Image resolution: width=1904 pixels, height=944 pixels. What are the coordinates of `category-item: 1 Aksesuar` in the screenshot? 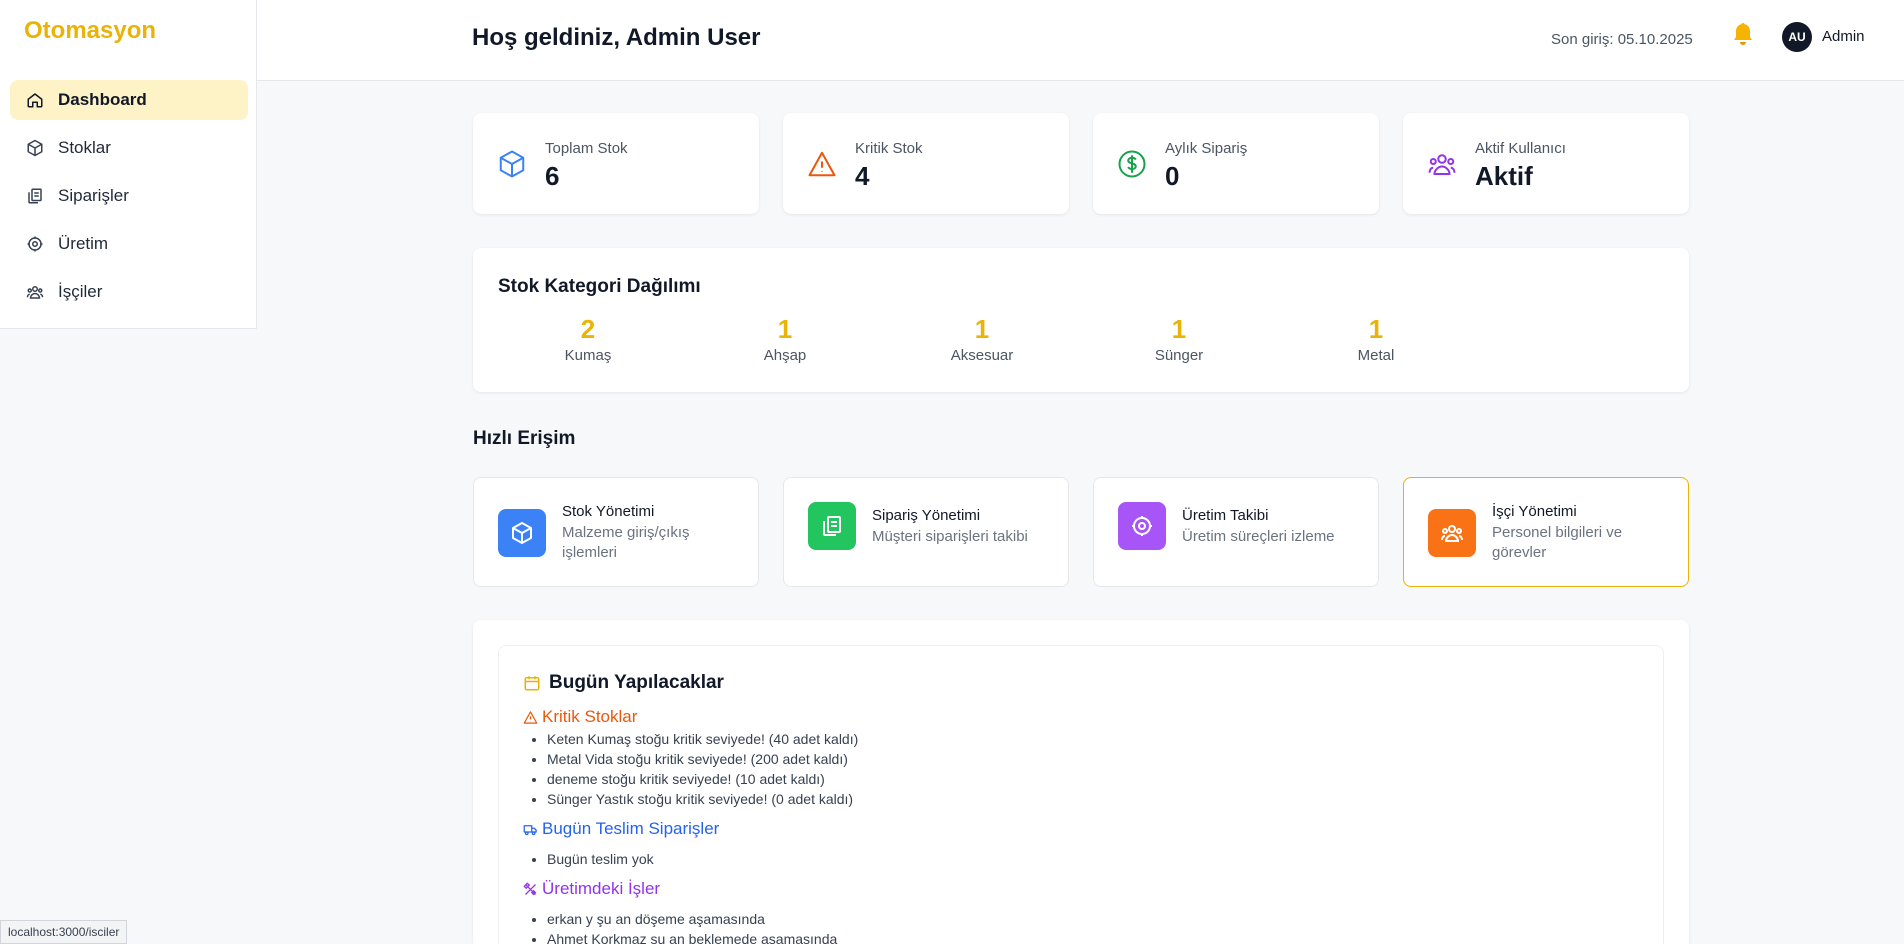 It's located at (982, 339).